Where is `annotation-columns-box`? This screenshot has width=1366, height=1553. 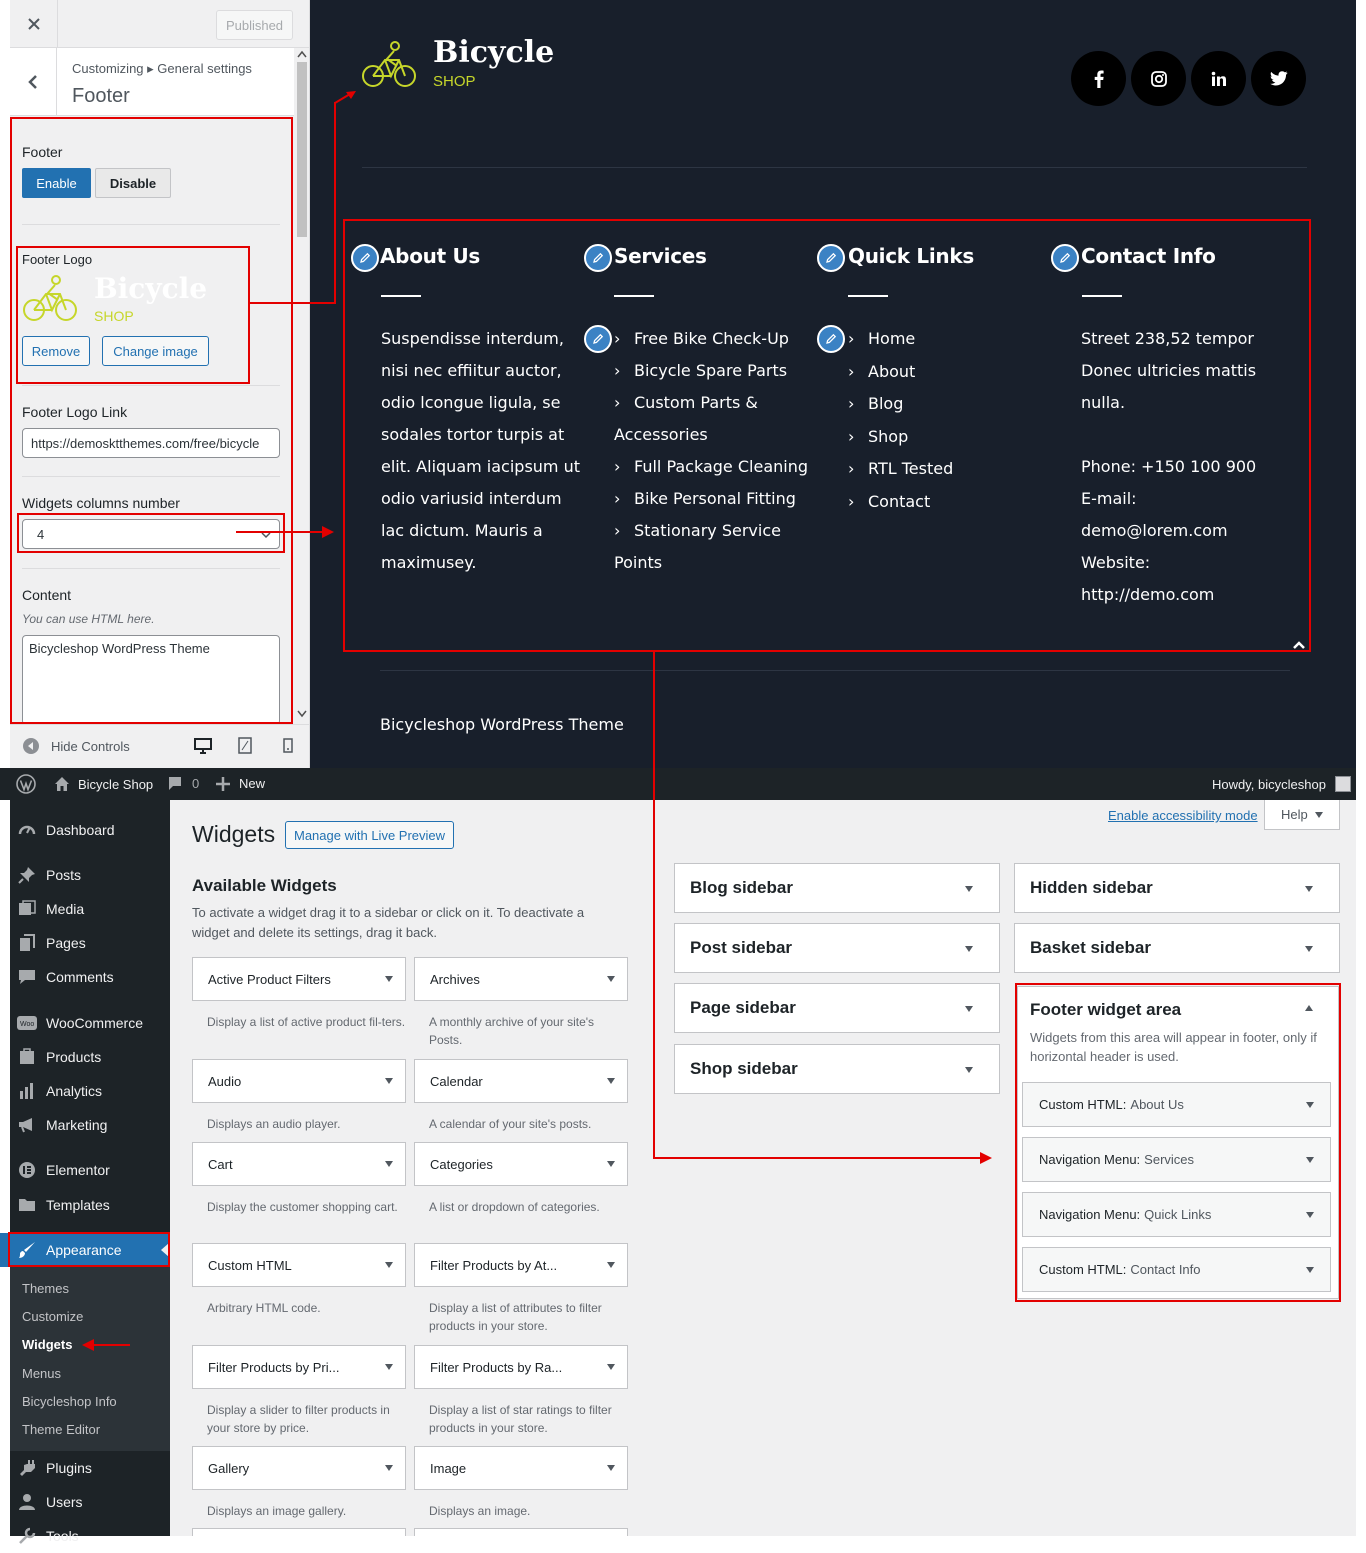 annotation-columns-box is located at coordinates (151, 533).